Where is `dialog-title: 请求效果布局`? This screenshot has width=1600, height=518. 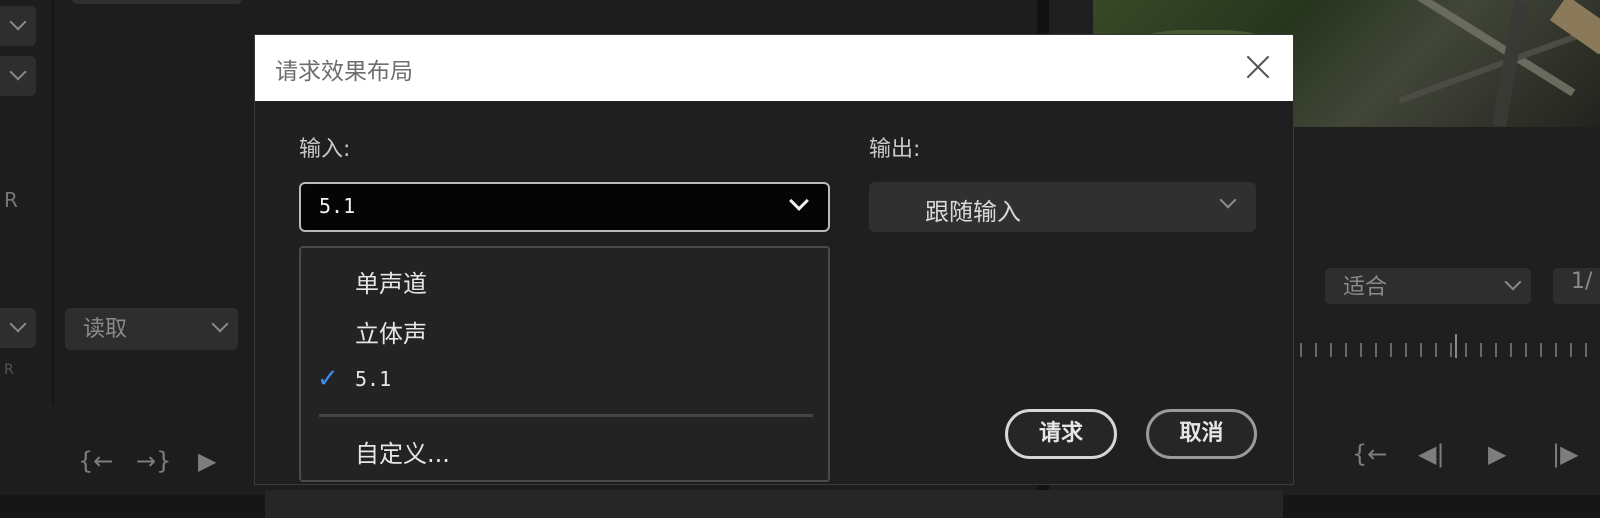
dialog-title: 请求效果布局 is located at coordinates (344, 72).